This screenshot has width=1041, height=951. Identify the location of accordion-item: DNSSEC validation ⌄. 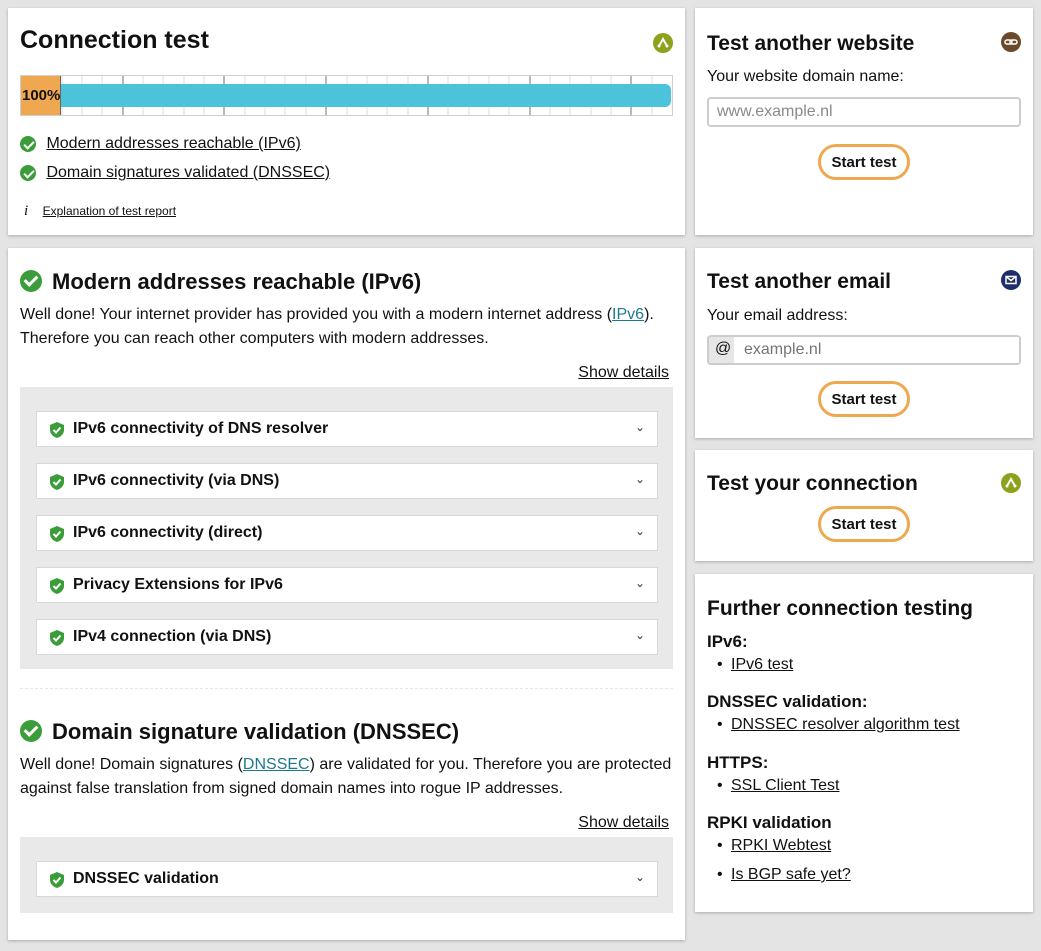
(347, 879).